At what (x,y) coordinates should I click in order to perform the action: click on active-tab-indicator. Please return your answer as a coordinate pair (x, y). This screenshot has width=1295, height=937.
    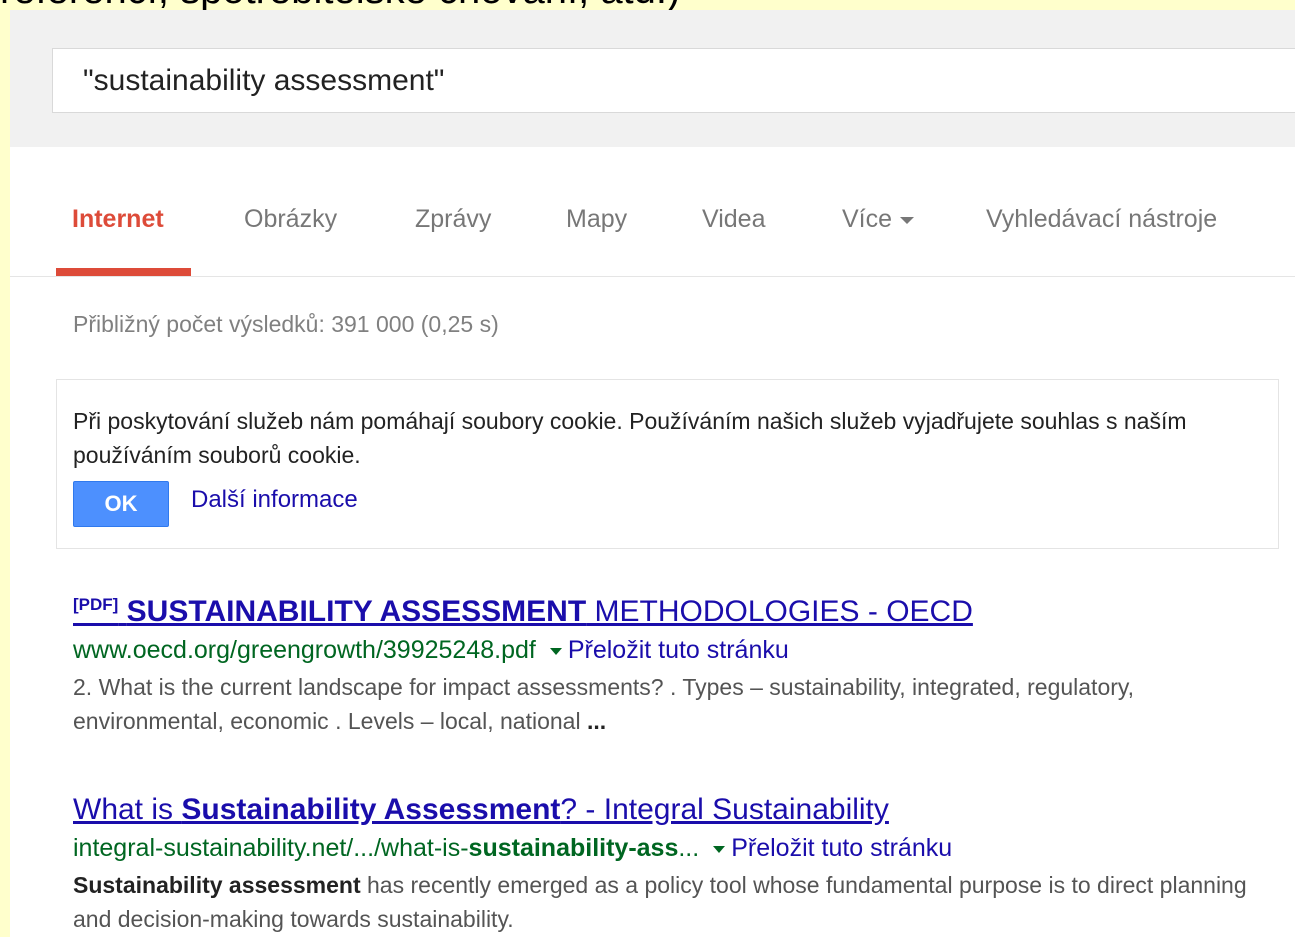
    Looking at the image, I should click on (123, 272).